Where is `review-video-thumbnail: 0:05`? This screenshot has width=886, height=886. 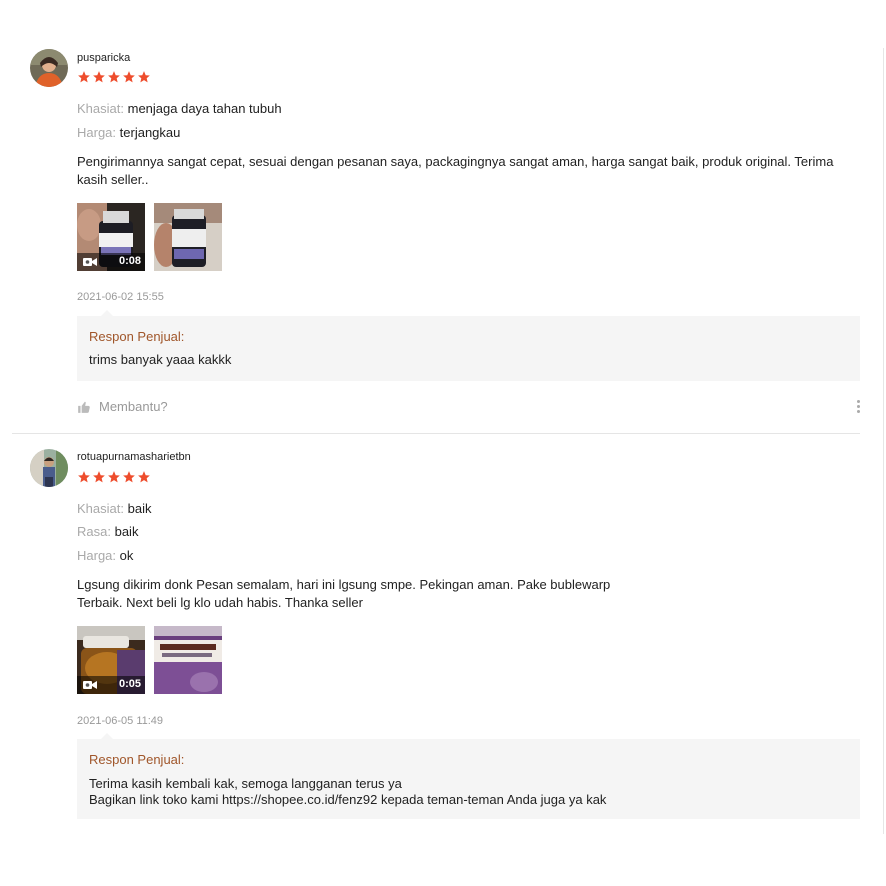
review-video-thumbnail: 0:05 is located at coordinates (111, 660).